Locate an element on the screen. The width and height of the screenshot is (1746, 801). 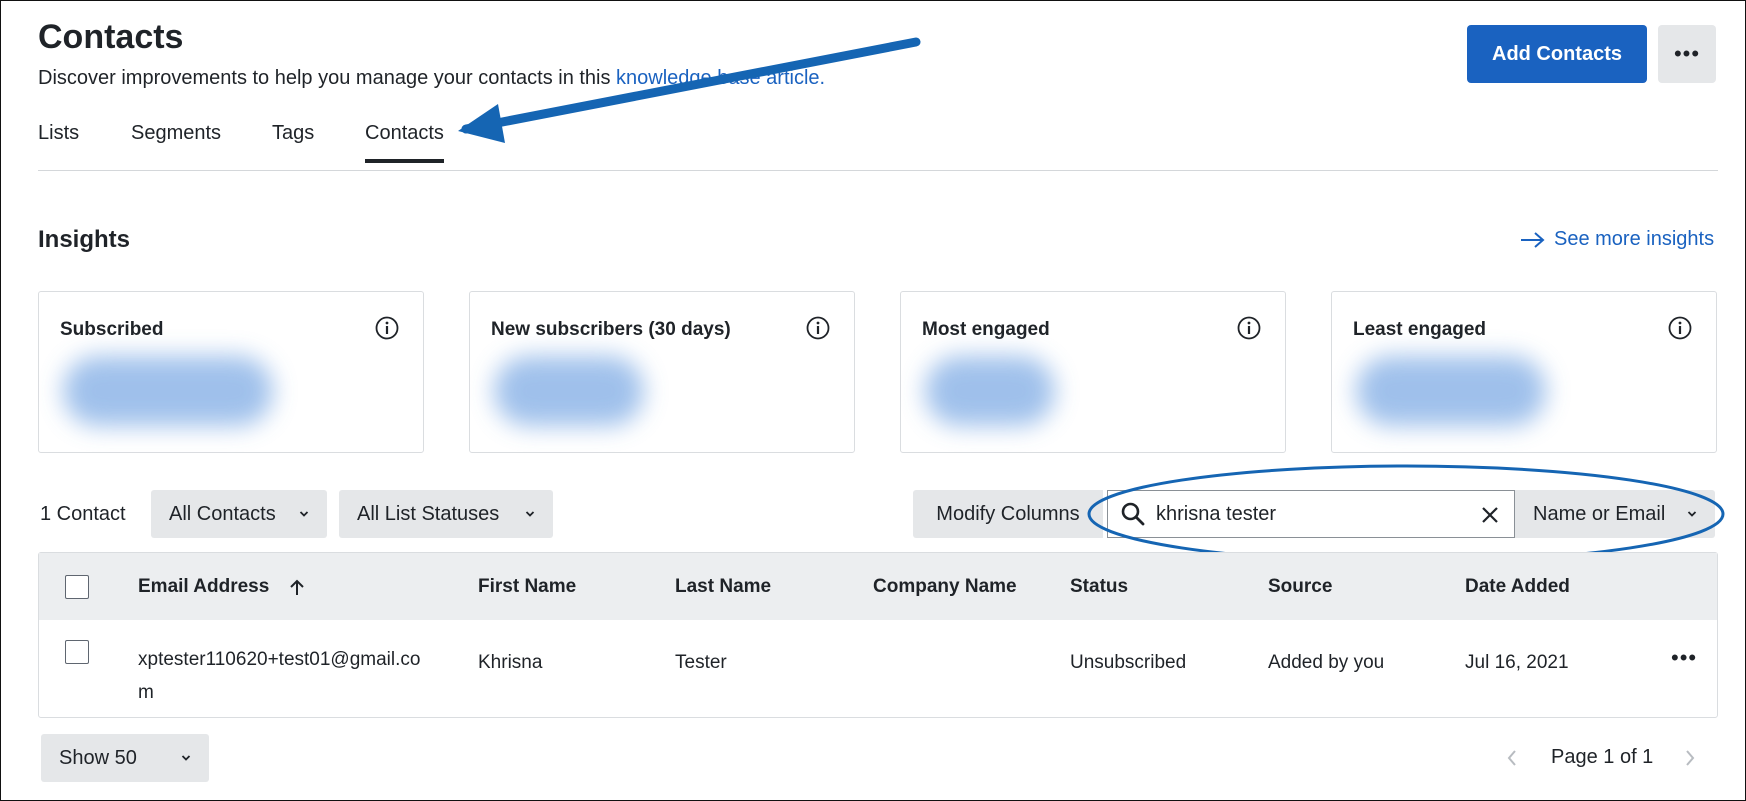
last-name-cell: Tester is located at coordinates (701, 662).